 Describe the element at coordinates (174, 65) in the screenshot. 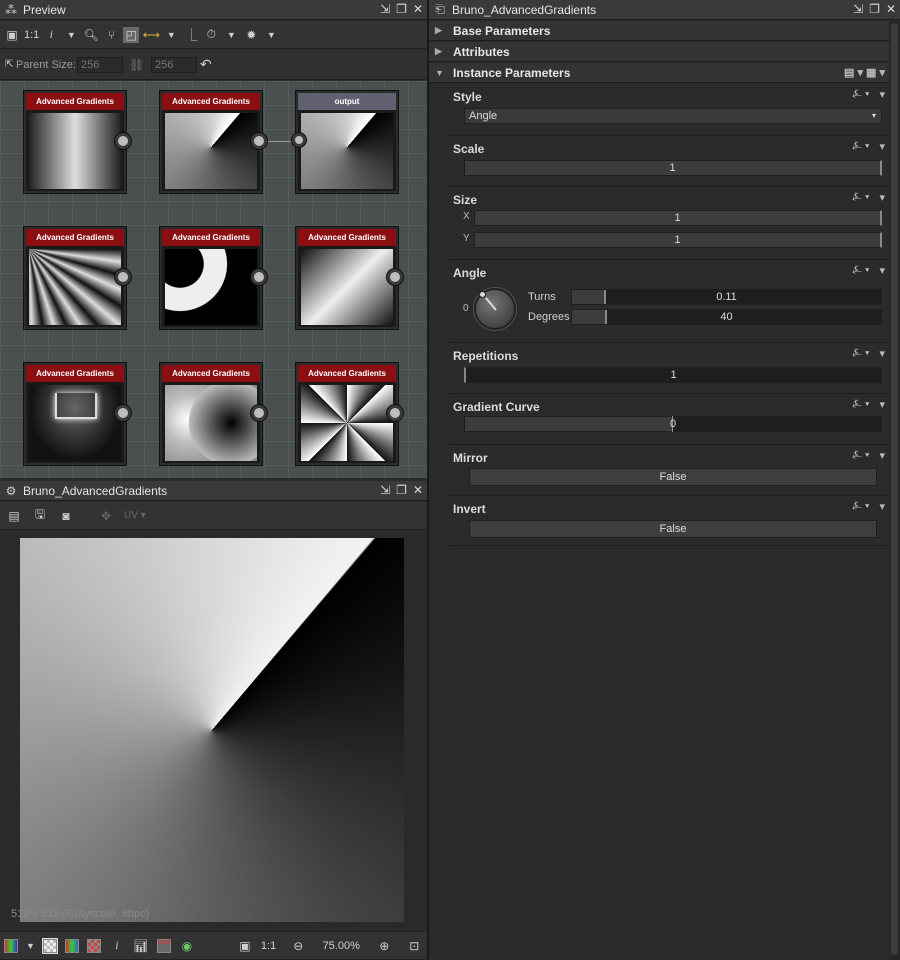

I see `height-input: 256` at that location.